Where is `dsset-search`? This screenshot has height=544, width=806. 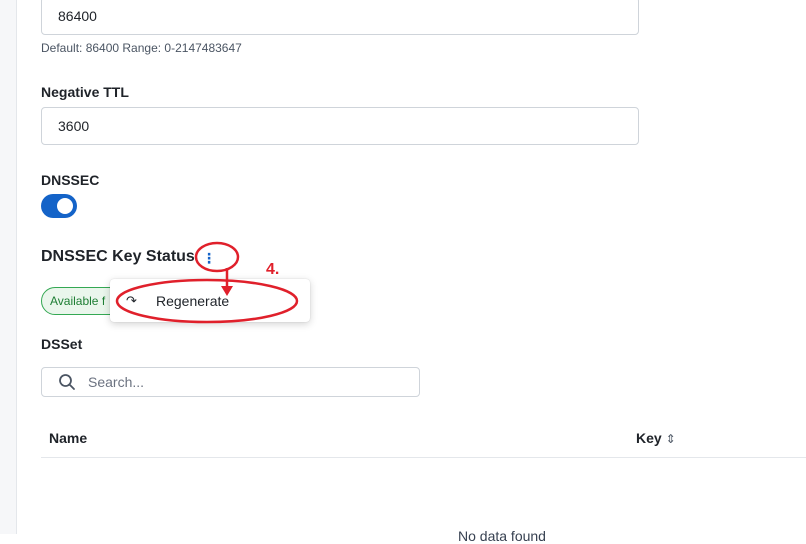
dsset-search is located at coordinates (230, 382).